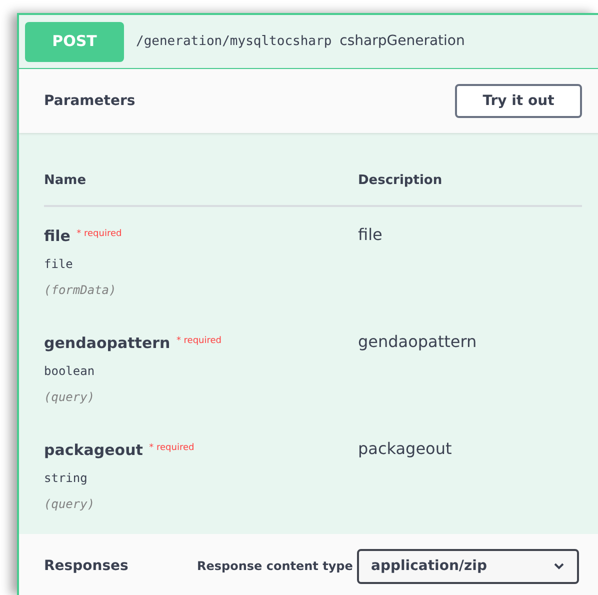 The width and height of the screenshot is (598, 595). What do you see at coordinates (83, 236) in the screenshot?
I see `parameter-name: file $^{* required}$` at bounding box center [83, 236].